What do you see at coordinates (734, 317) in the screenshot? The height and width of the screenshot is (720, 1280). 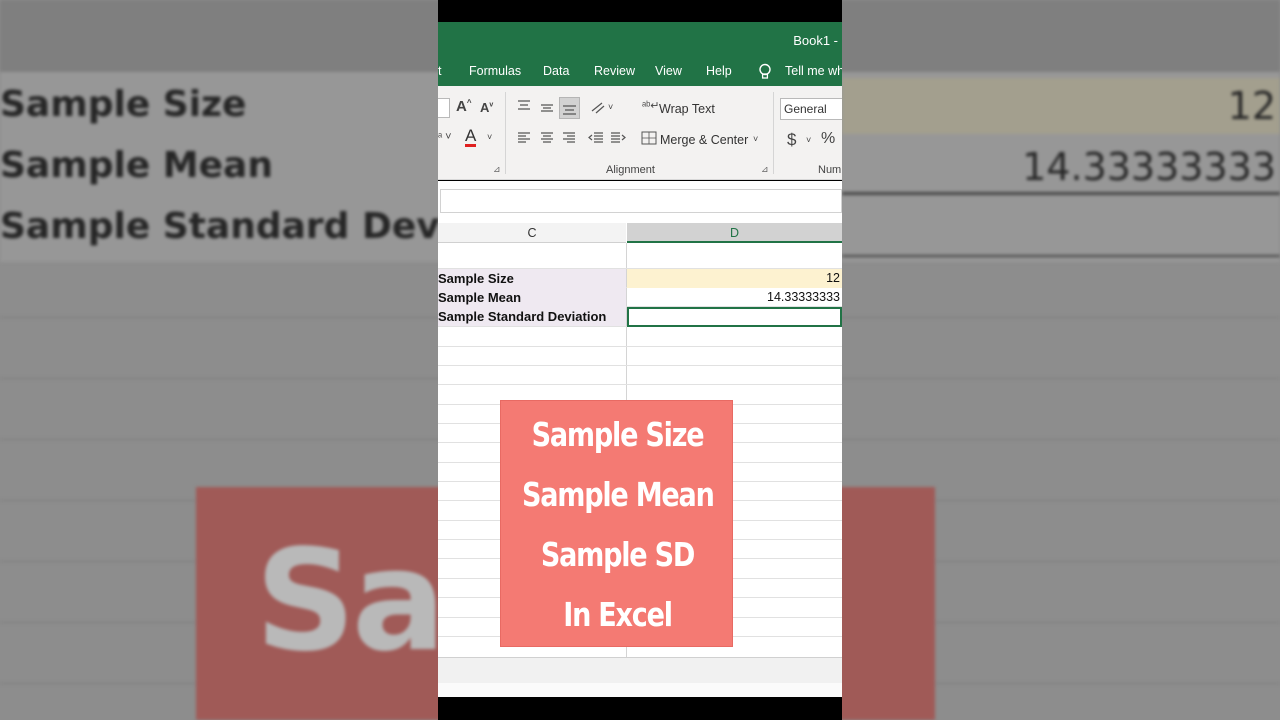 I see `cell-d-sample-sd-active` at bounding box center [734, 317].